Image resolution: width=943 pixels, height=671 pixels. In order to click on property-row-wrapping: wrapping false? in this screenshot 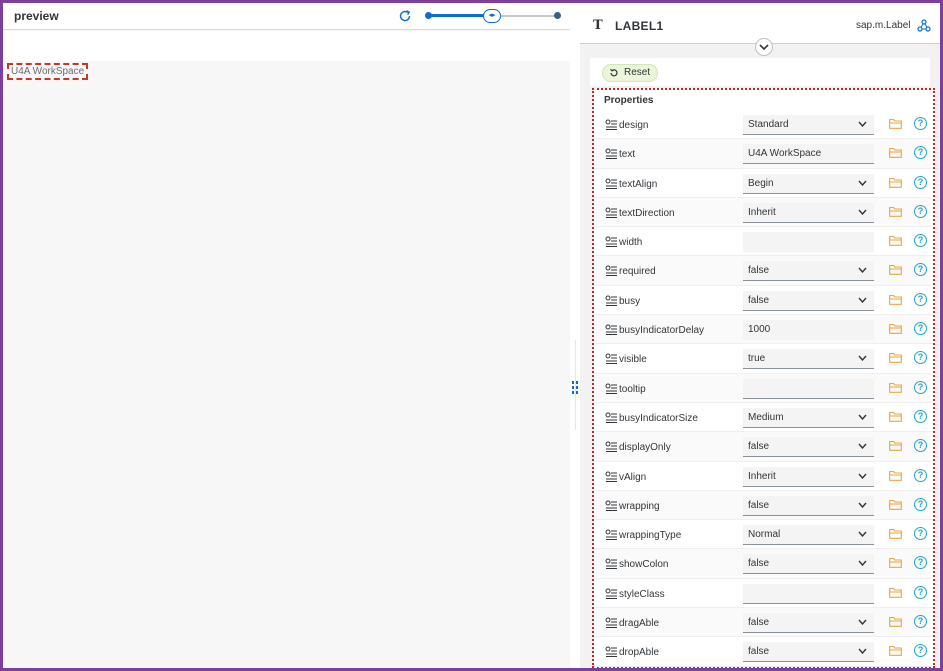, I will do `click(763, 505)`.